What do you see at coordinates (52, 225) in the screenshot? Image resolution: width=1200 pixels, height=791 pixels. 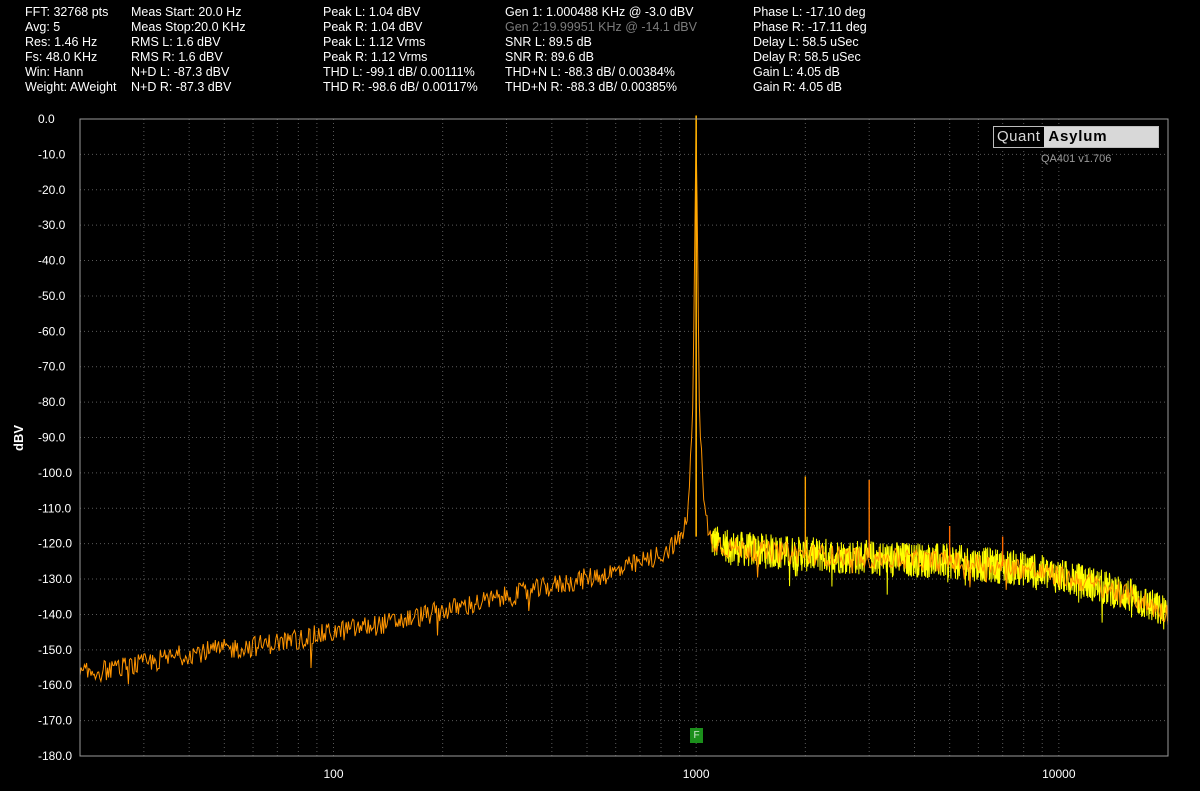 I see `y-tick-label: -30.0` at bounding box center [52, 225].